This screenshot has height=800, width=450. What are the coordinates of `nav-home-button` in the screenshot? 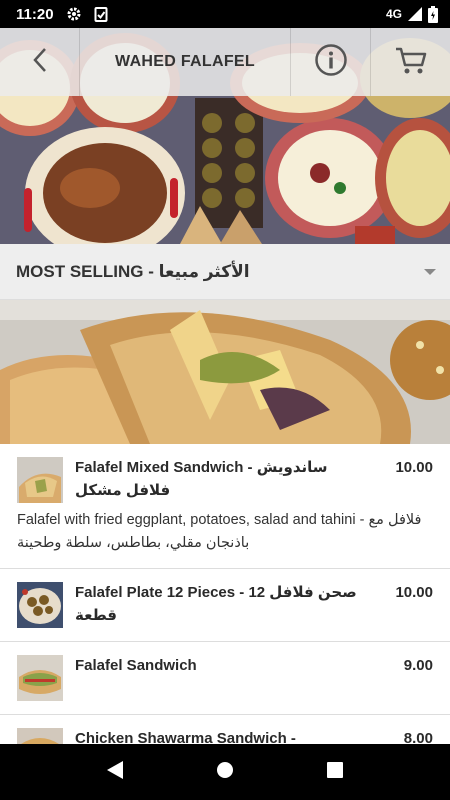 It's located at (225, 772).